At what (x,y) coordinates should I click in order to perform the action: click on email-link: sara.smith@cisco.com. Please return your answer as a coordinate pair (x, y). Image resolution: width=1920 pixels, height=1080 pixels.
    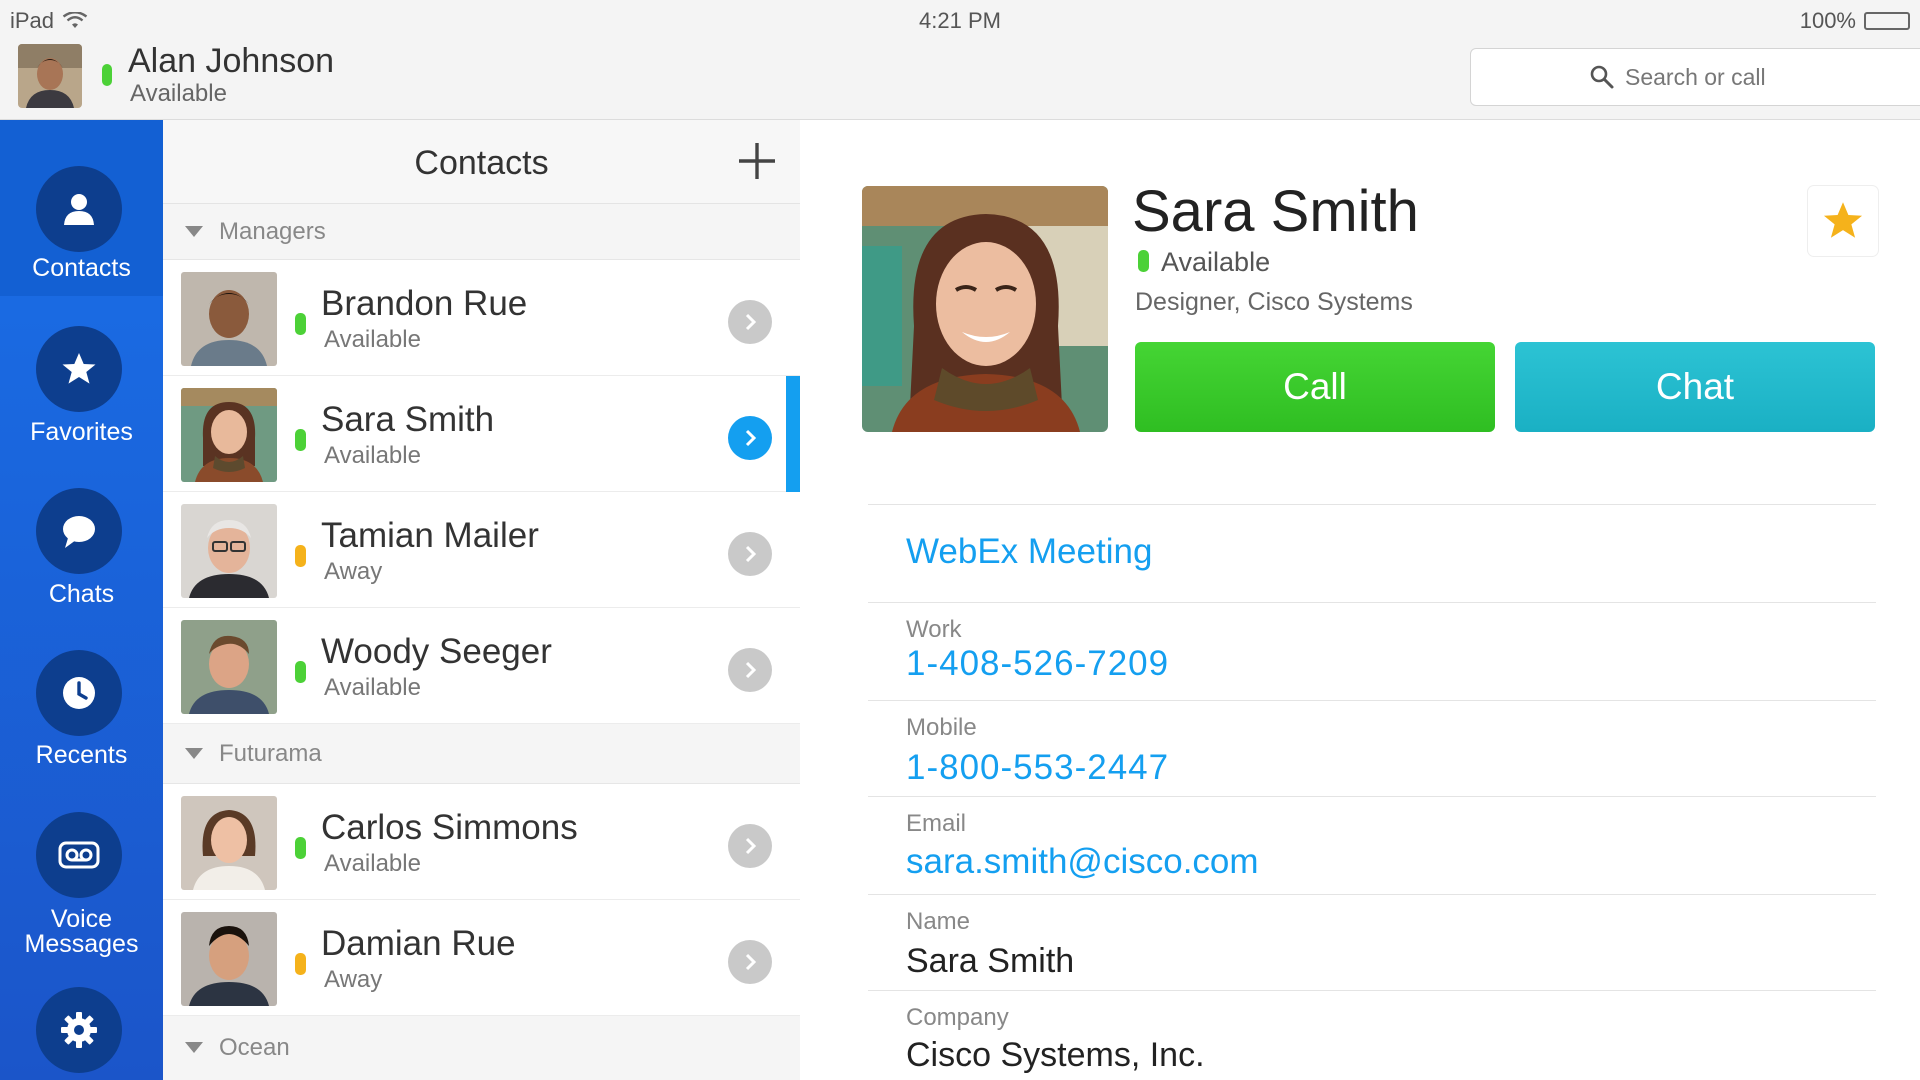
    Looking at the image, I should click on (1082, 862).